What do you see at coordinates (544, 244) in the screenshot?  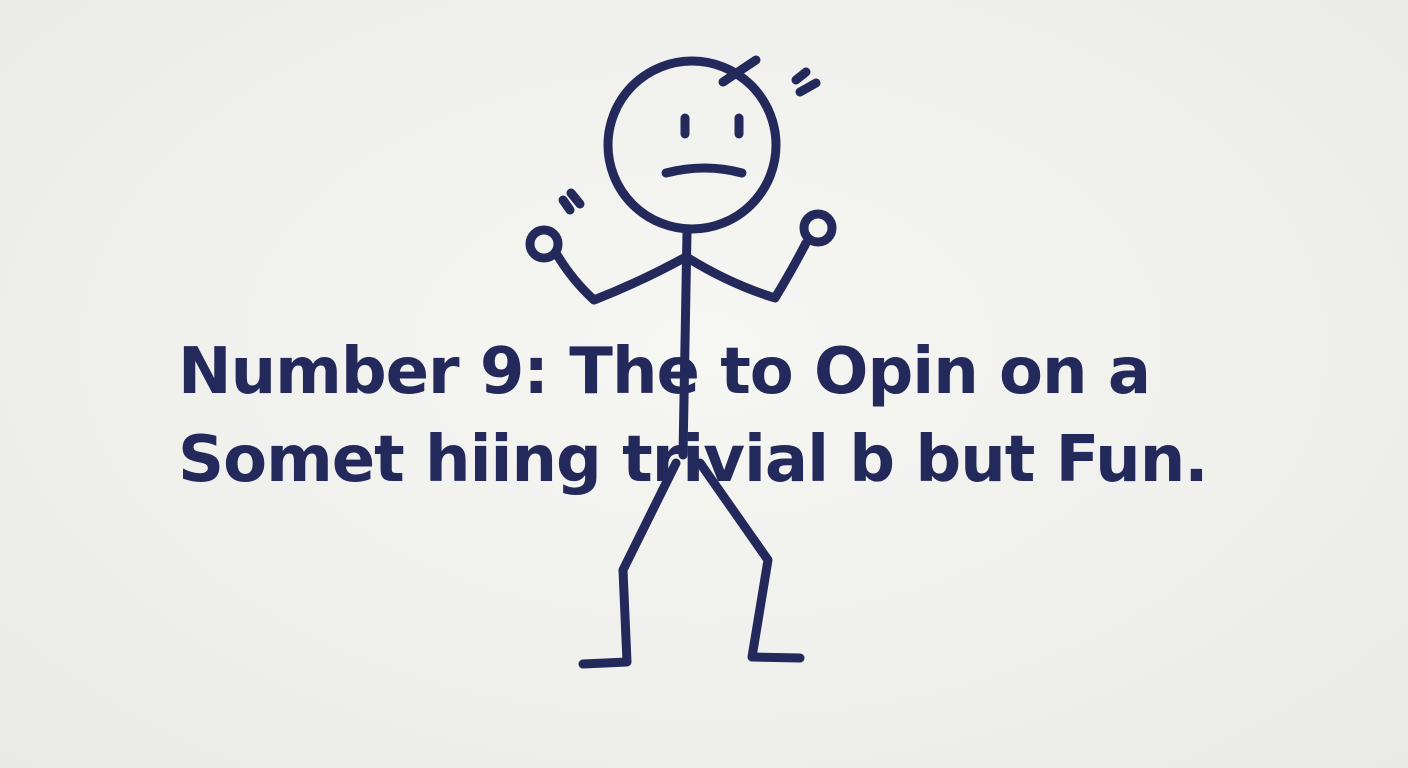 I see `figure-left-fist` at bounding box center [544, 244].